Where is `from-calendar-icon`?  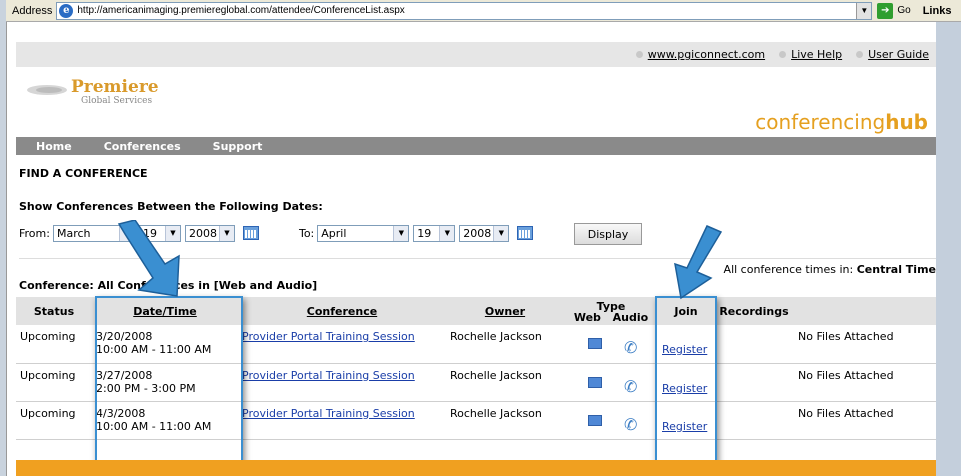 from-calendar-icon is located at coordinates (250, 233).